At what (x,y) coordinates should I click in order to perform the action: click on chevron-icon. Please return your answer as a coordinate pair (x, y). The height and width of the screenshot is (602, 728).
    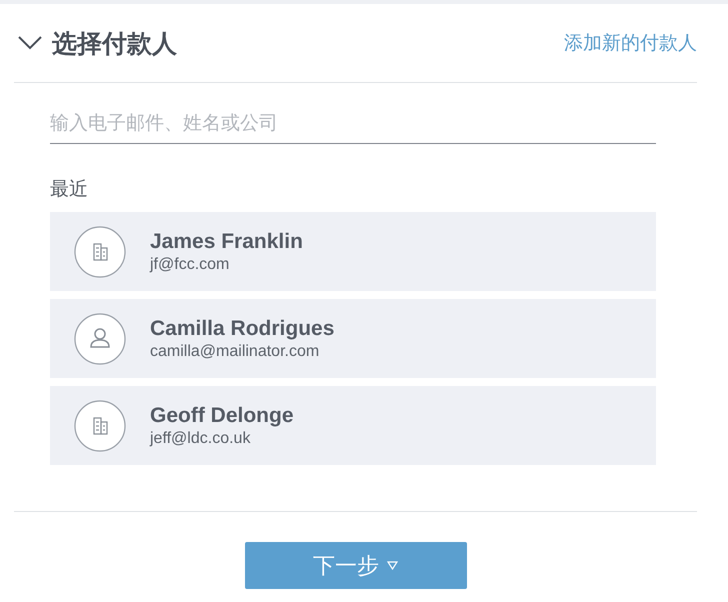
    Looking at the image, I should click on (30, 43).